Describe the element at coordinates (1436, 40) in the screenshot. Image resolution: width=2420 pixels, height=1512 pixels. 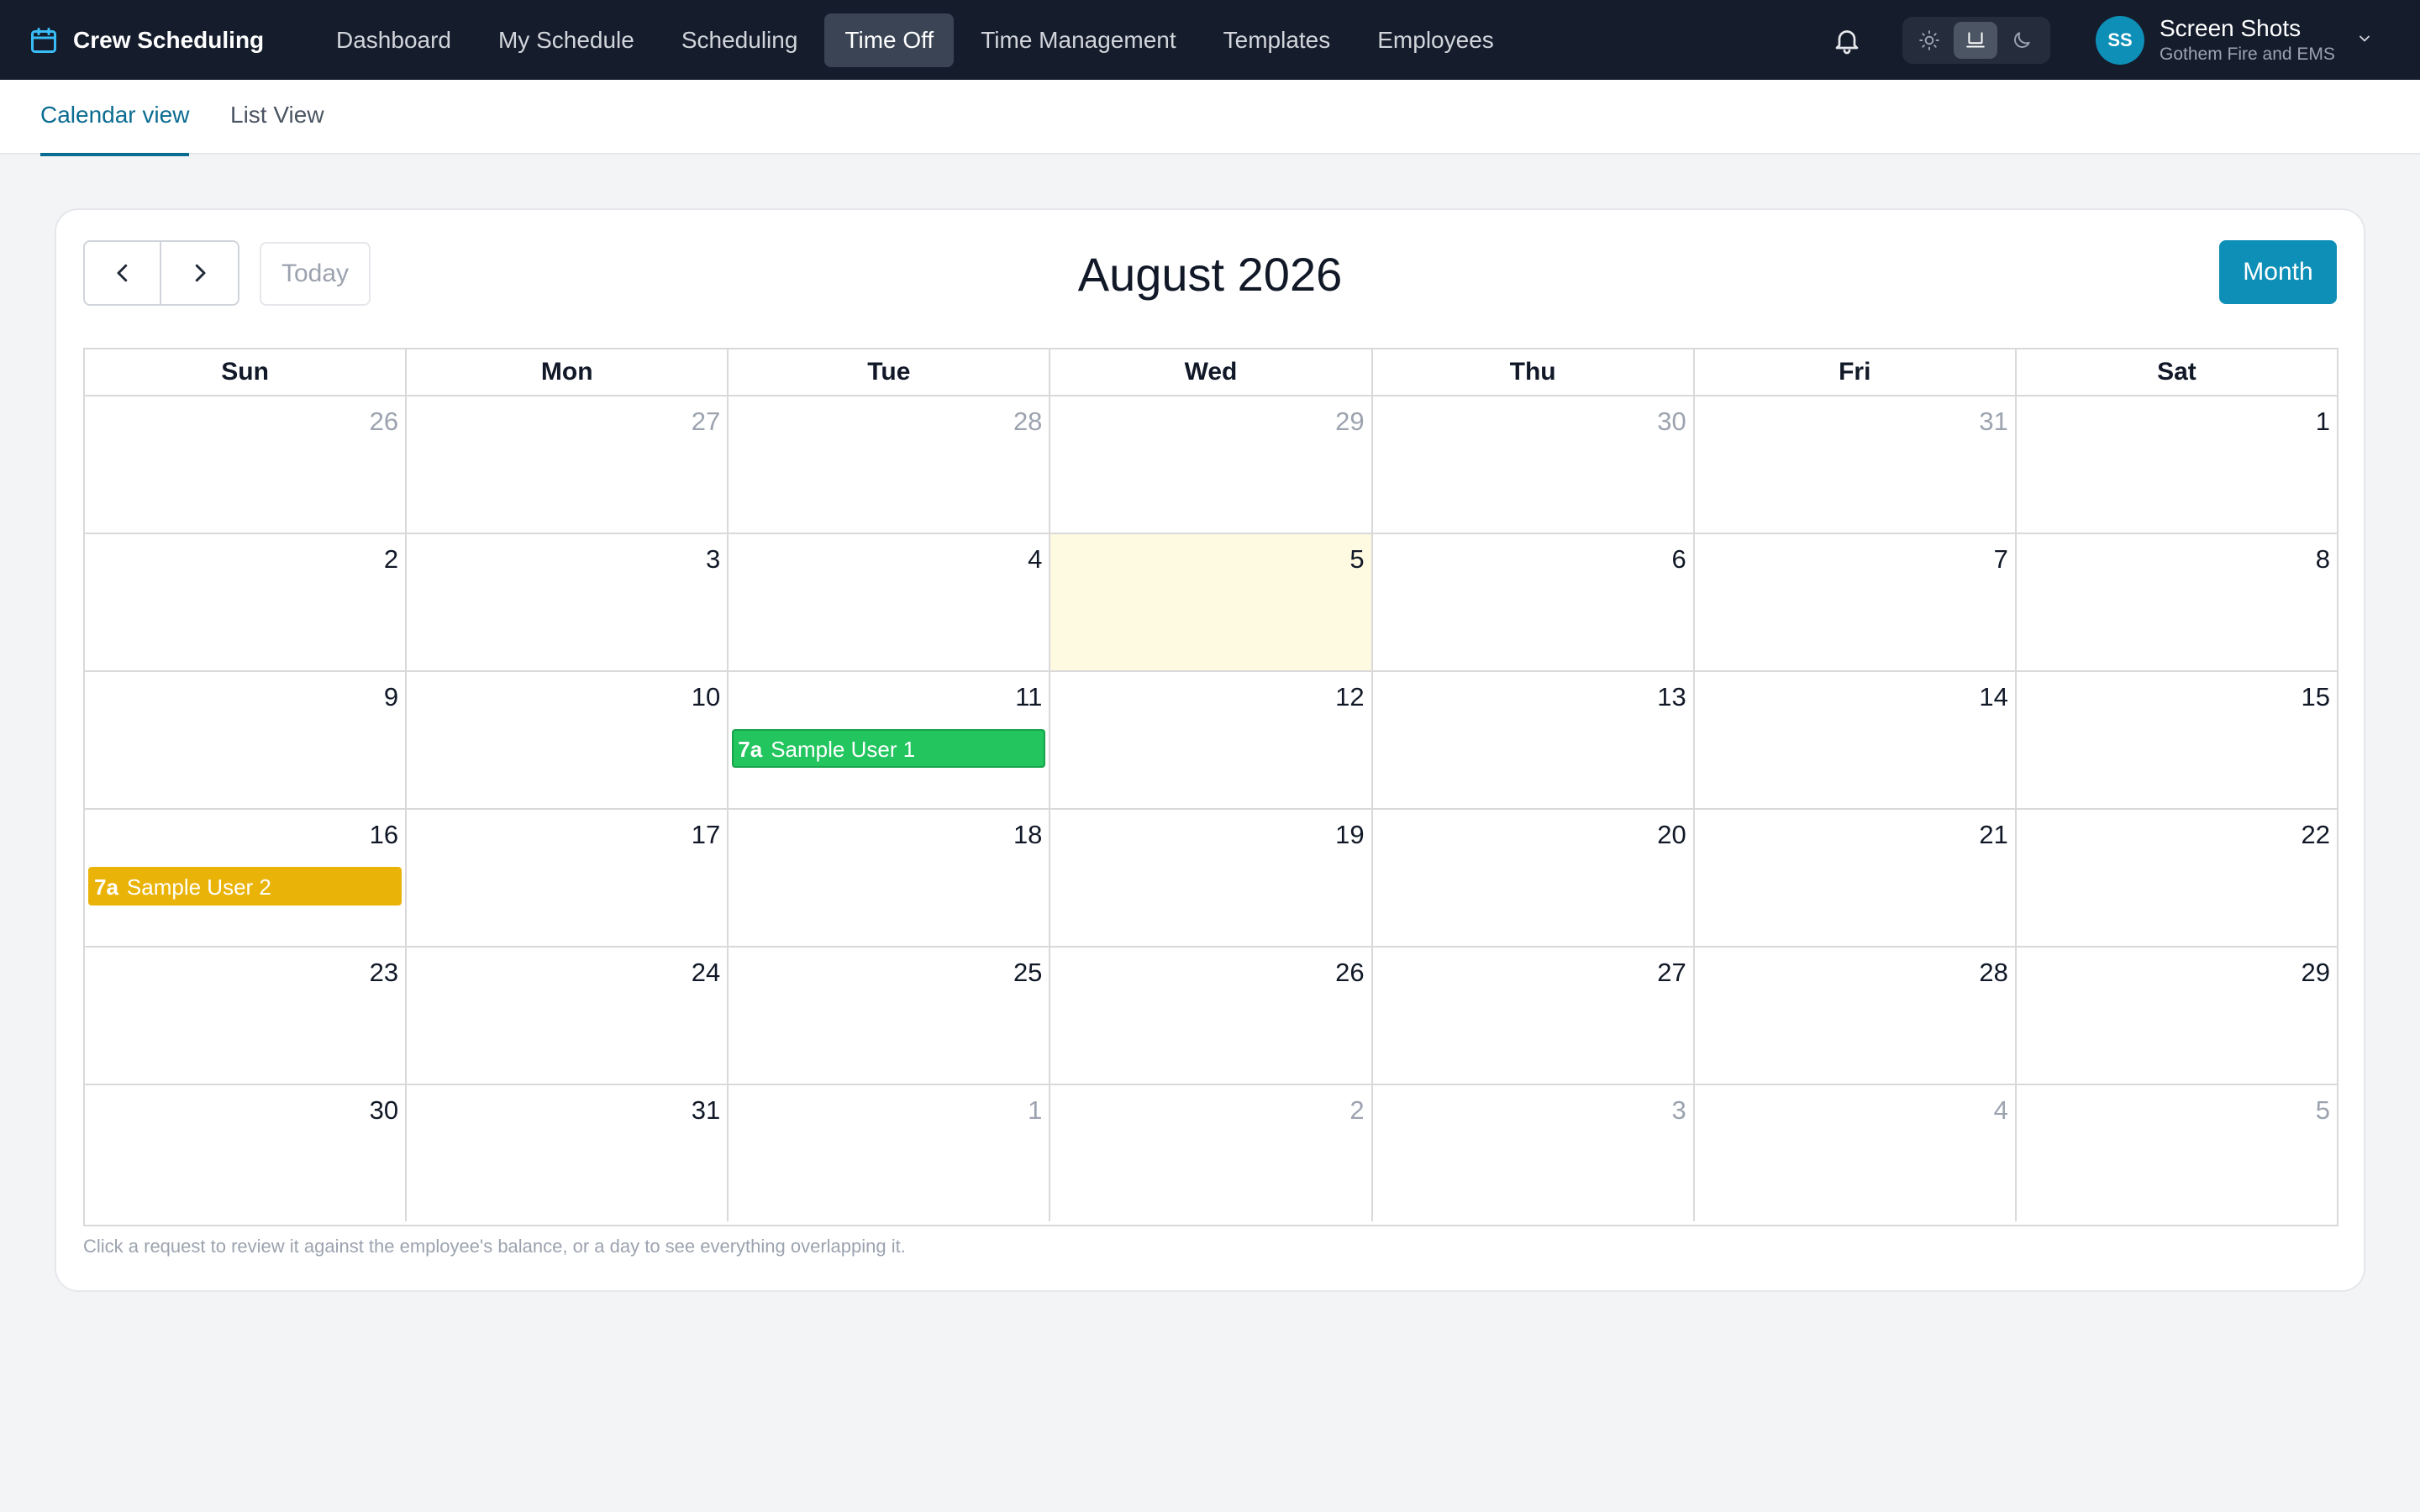
I see `nav-item-employees: Employees` at that location.